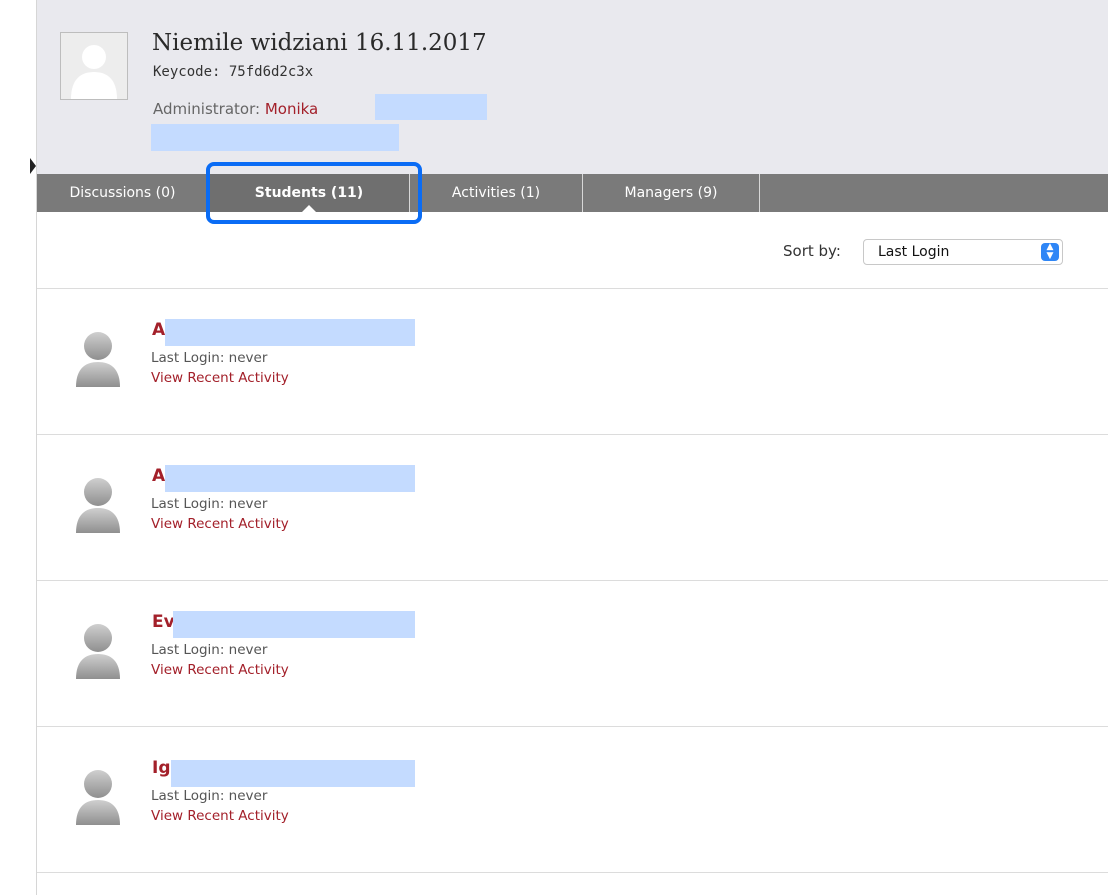 The height and width of the screenshot is (895, 1108). What do you see at coordinates (812, 251) in the screenshot?
I see `sort-label: Sort by:` at bounding box center [812, 251].